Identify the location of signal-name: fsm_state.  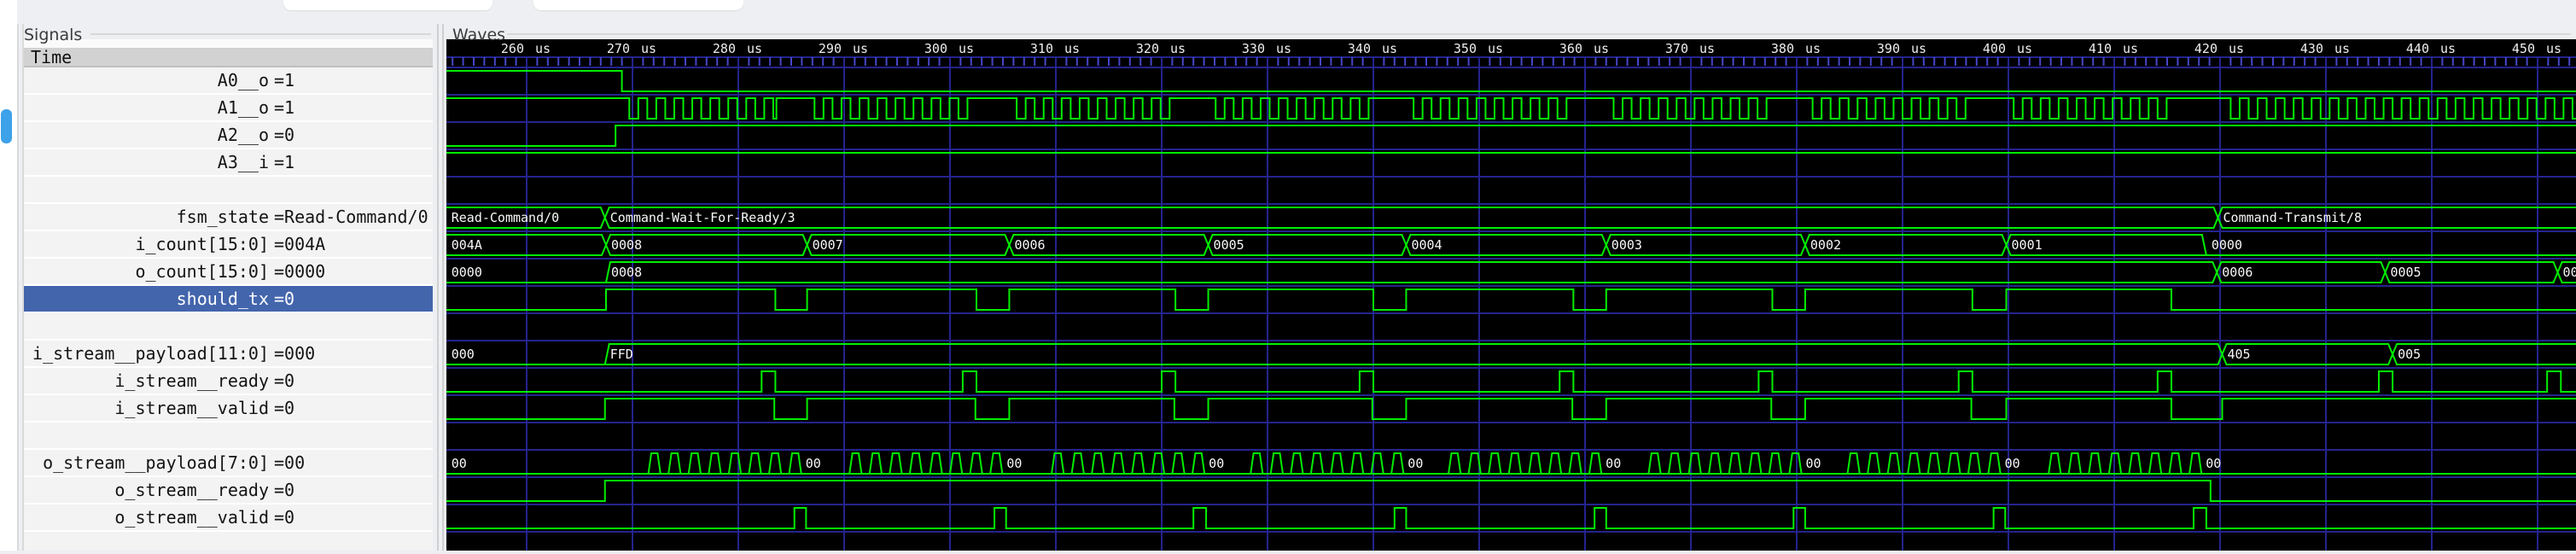
(222, 217).